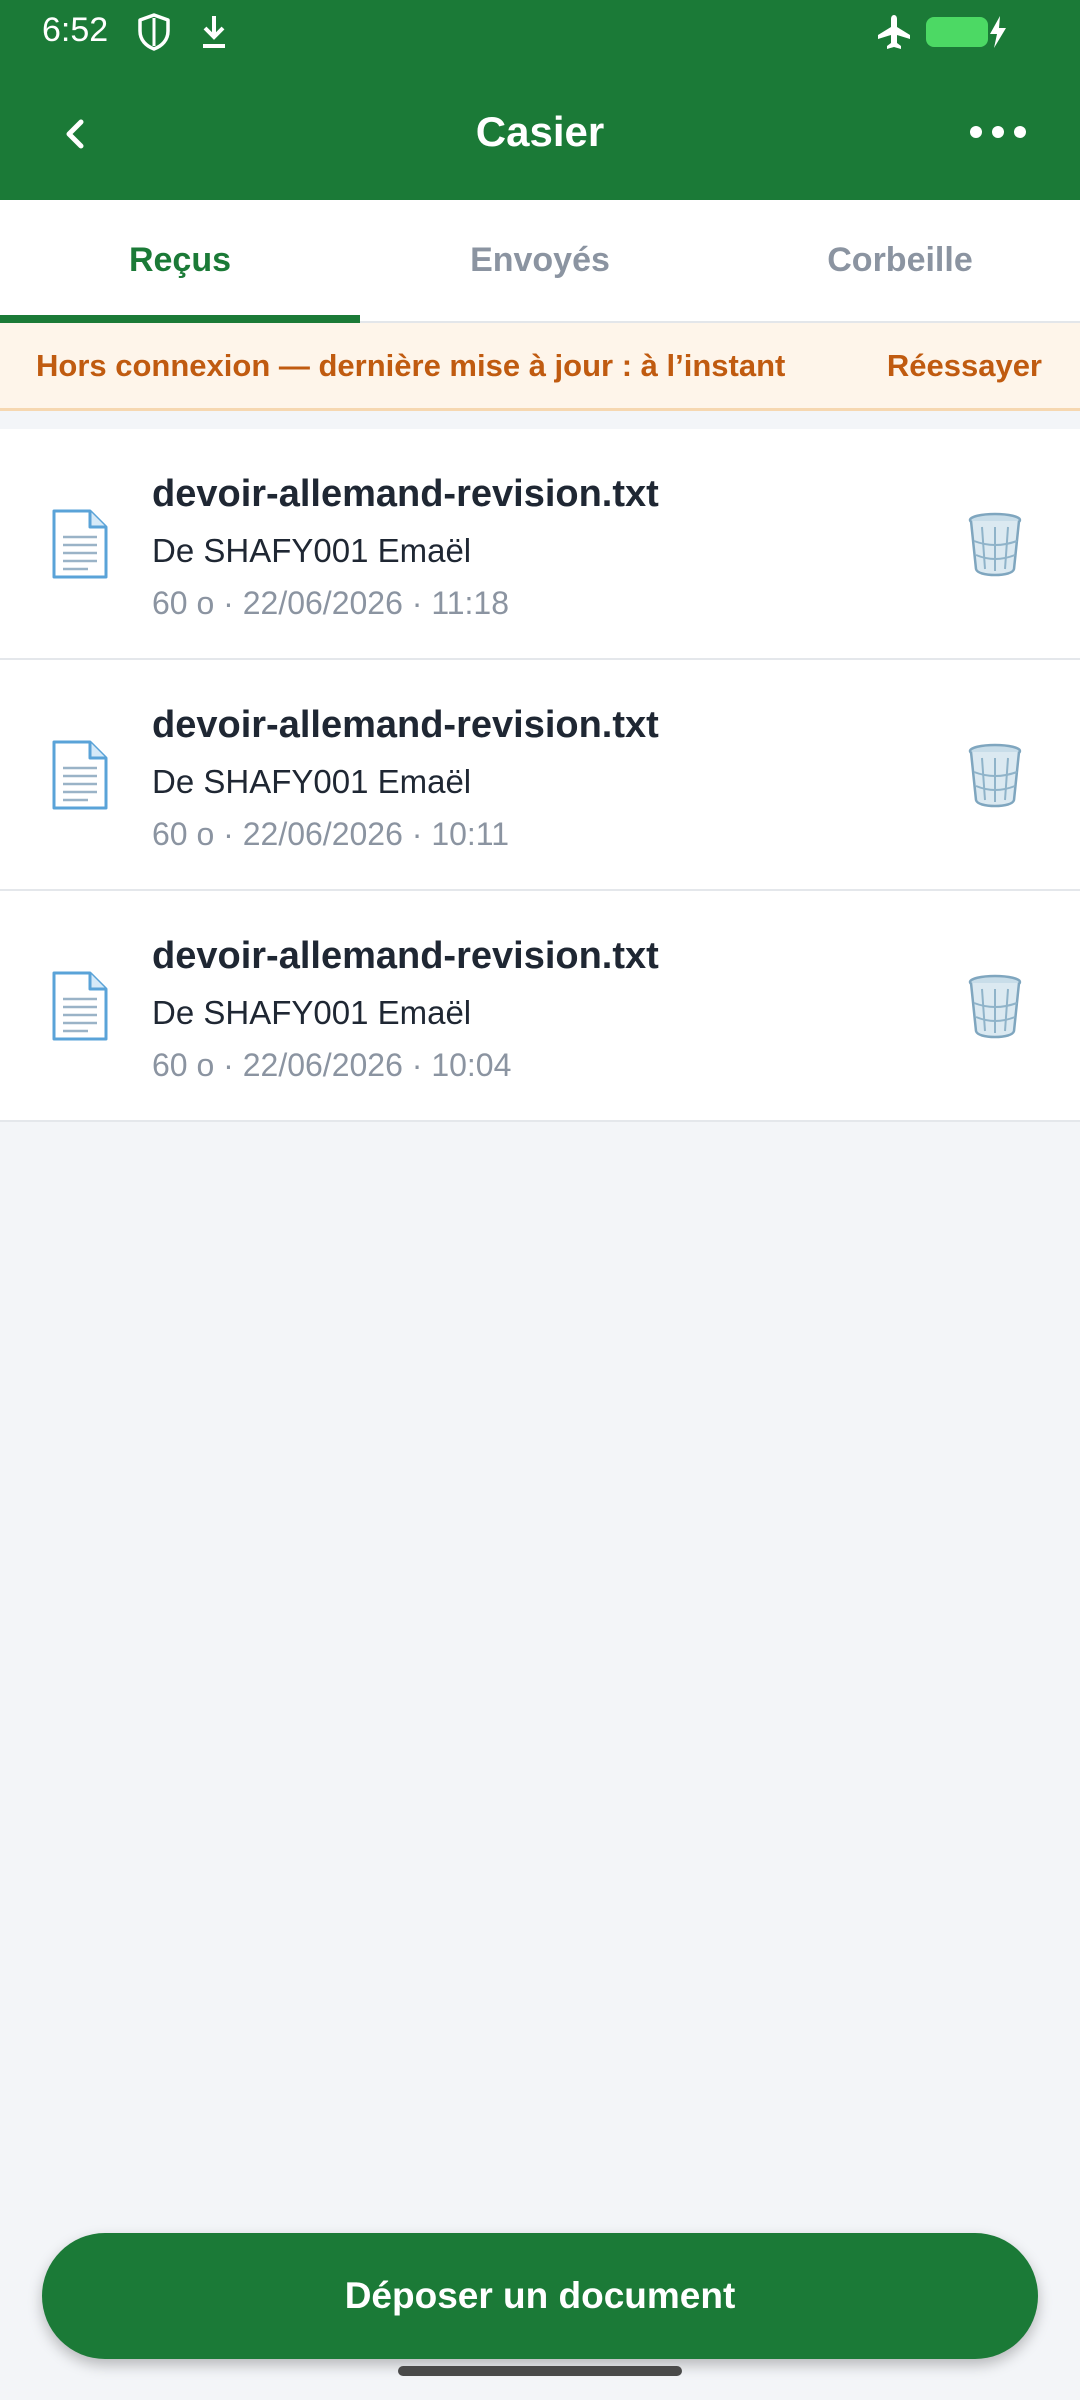 Image resolution: width=1080 pixels, height=2400 pixels. I want to click on more-options-button, so click(998, 132).